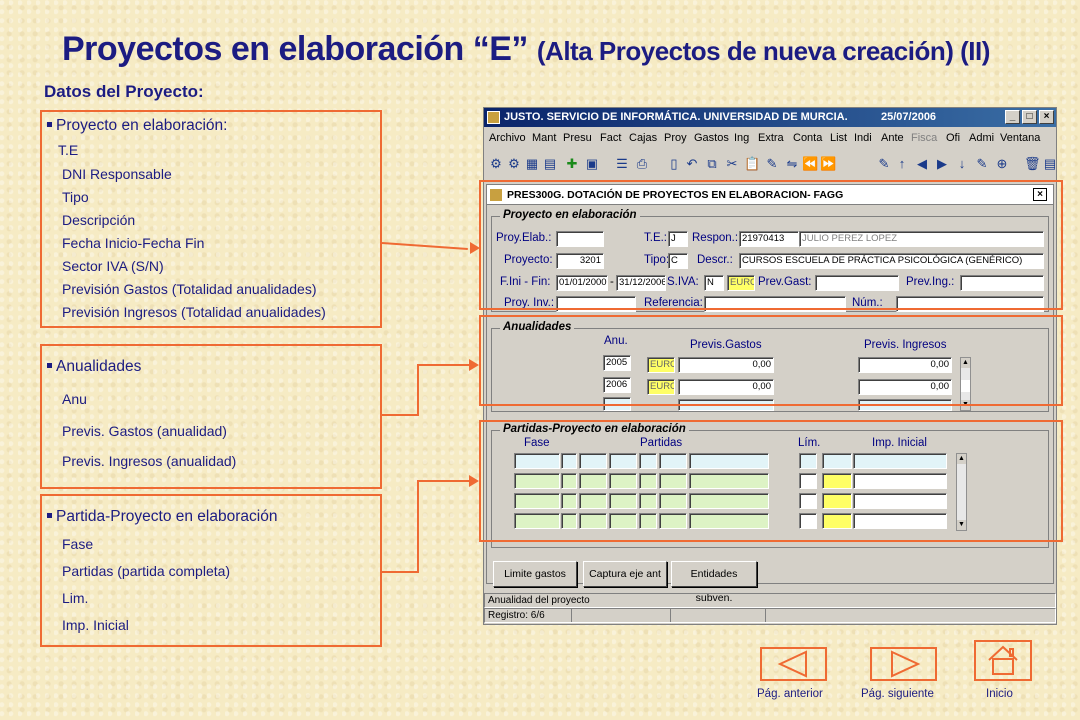 The image size is (1080, 720). I want to click on home-icon, so click(1003, 660).